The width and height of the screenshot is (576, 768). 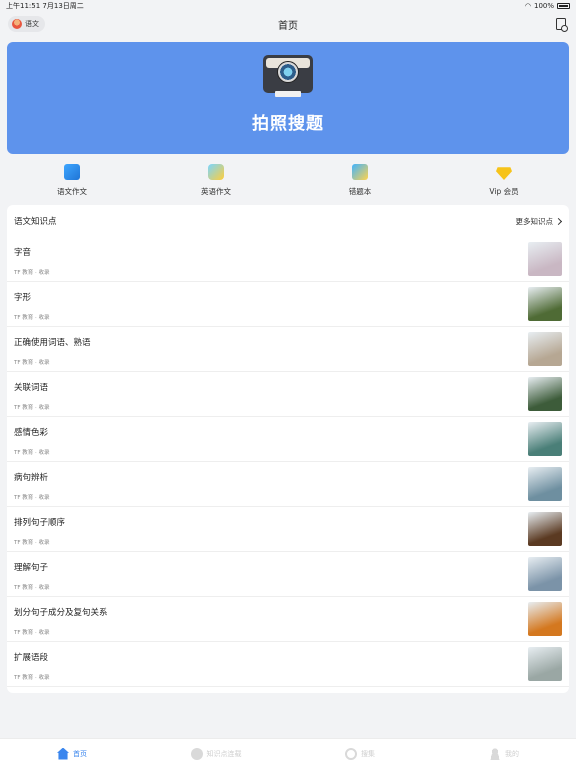 I want to click on quick-item-english-essay: 英语作文, so click(x=216, y=180).